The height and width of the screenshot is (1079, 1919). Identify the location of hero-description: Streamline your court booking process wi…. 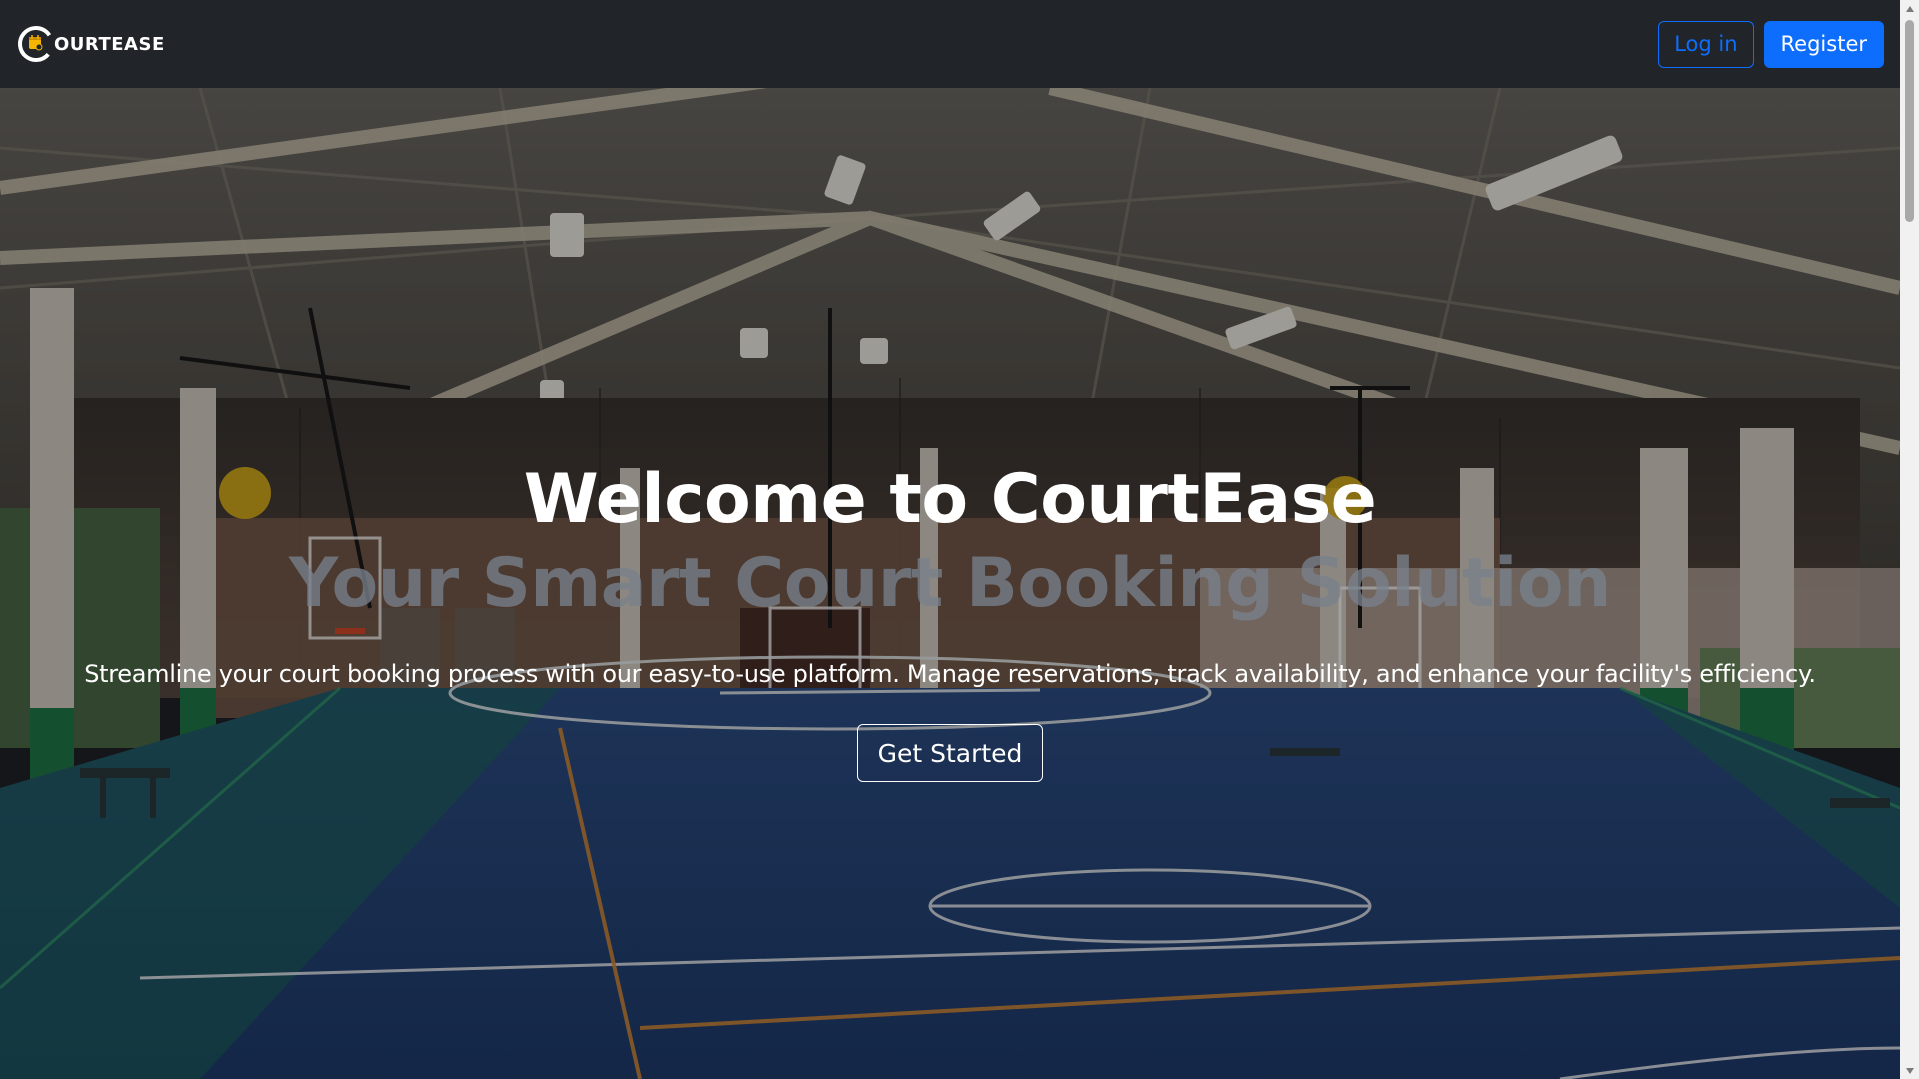
(950, 674).